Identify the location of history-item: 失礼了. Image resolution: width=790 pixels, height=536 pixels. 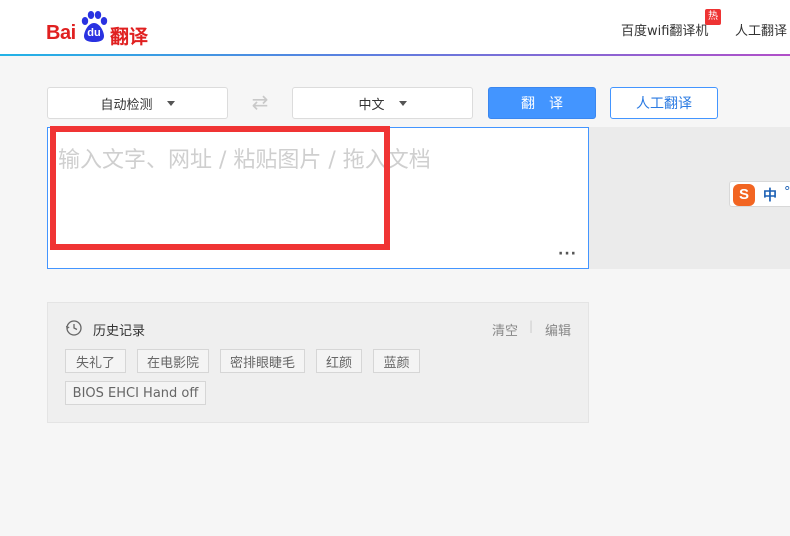
(95, 361).